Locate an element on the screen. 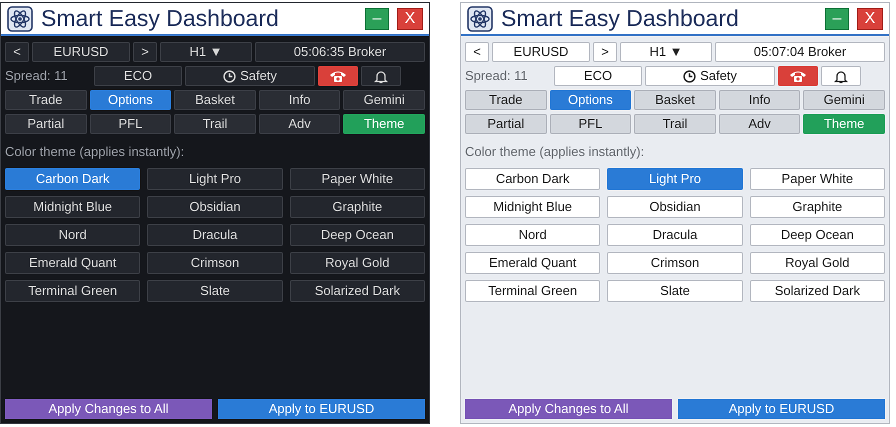  broker-clock: 05:06:35 Broker is located at coordinates (340, 52).